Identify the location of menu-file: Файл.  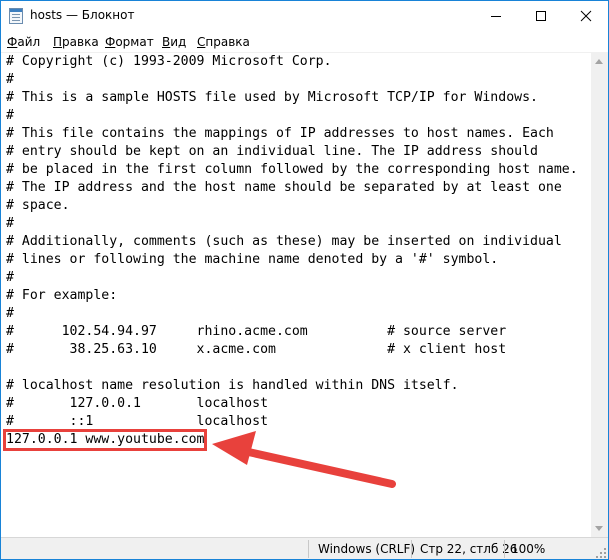
(23, 42).